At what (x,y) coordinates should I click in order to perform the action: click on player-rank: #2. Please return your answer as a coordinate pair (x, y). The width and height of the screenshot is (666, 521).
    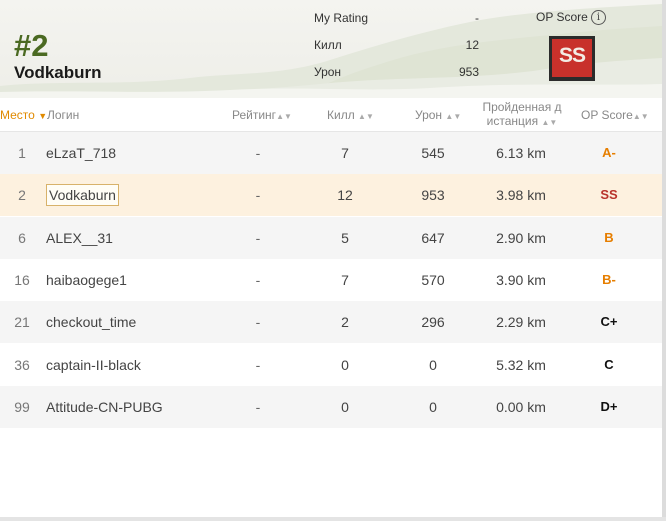
    Looking at the image, I should click on (31, 45).